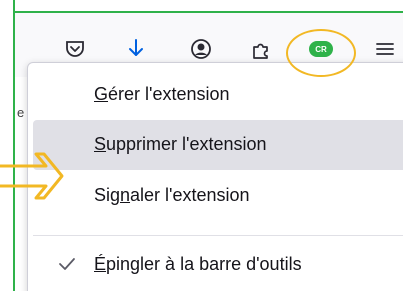  I want to click on menu-item-label: Supprimer l'extension, so click(180, 144).